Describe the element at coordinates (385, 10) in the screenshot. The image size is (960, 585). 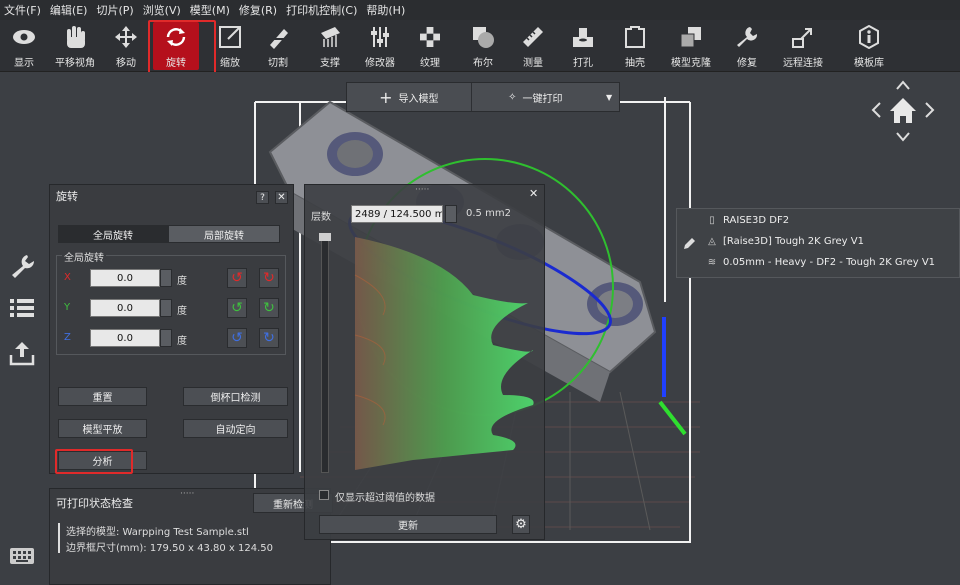
I see `menu-help: 帮助(H)` at that location.